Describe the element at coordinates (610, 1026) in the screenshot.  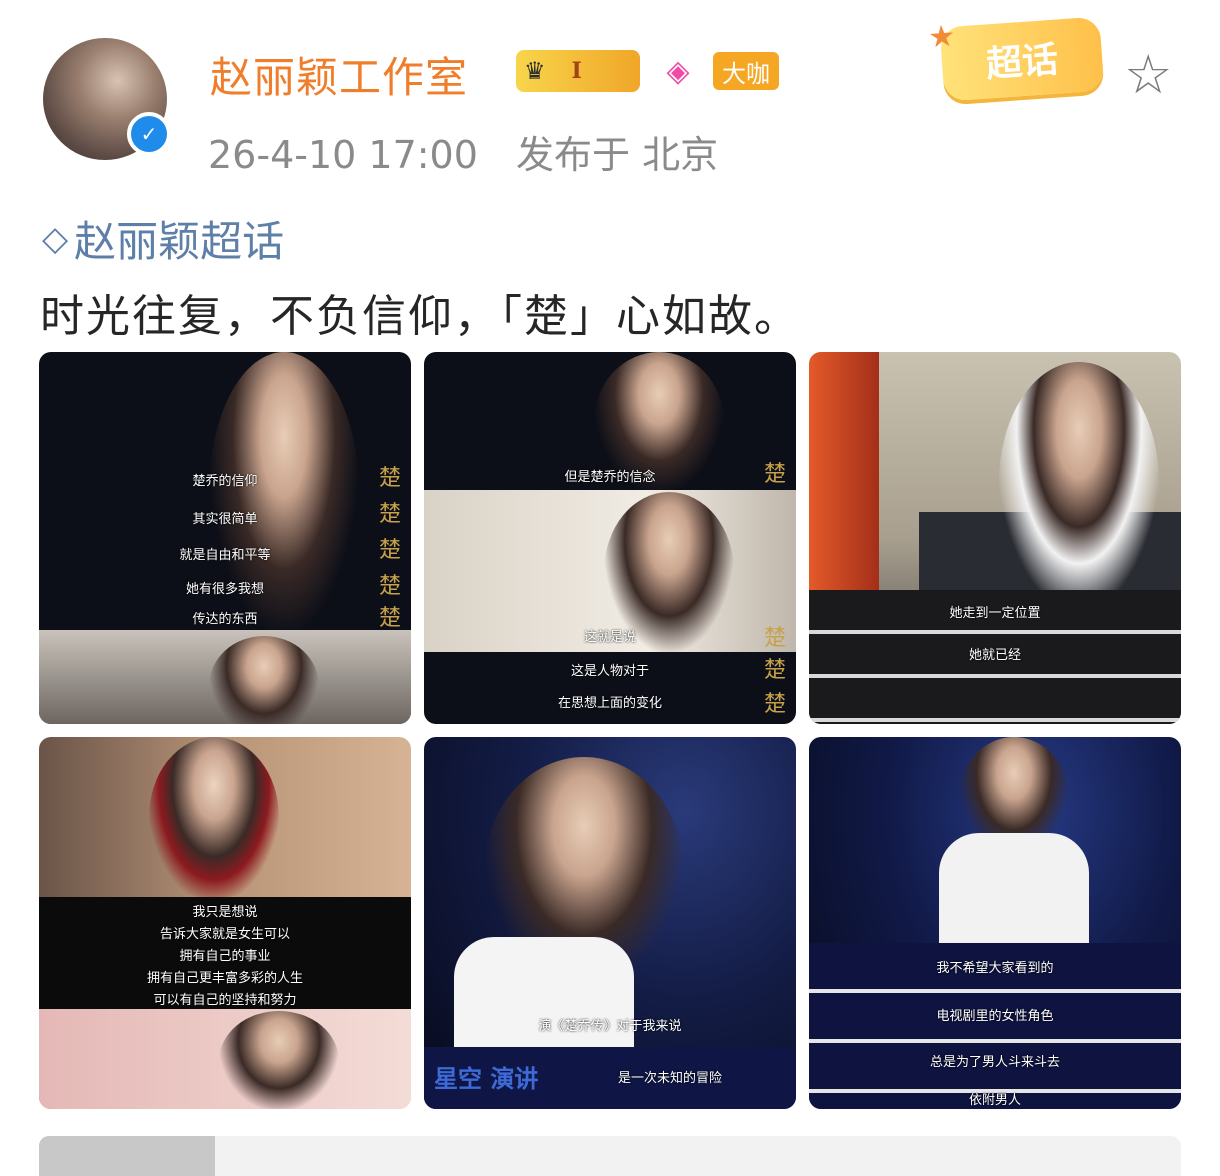
I see `subtitle: 演《楚乔传》对于我来说` at that location.